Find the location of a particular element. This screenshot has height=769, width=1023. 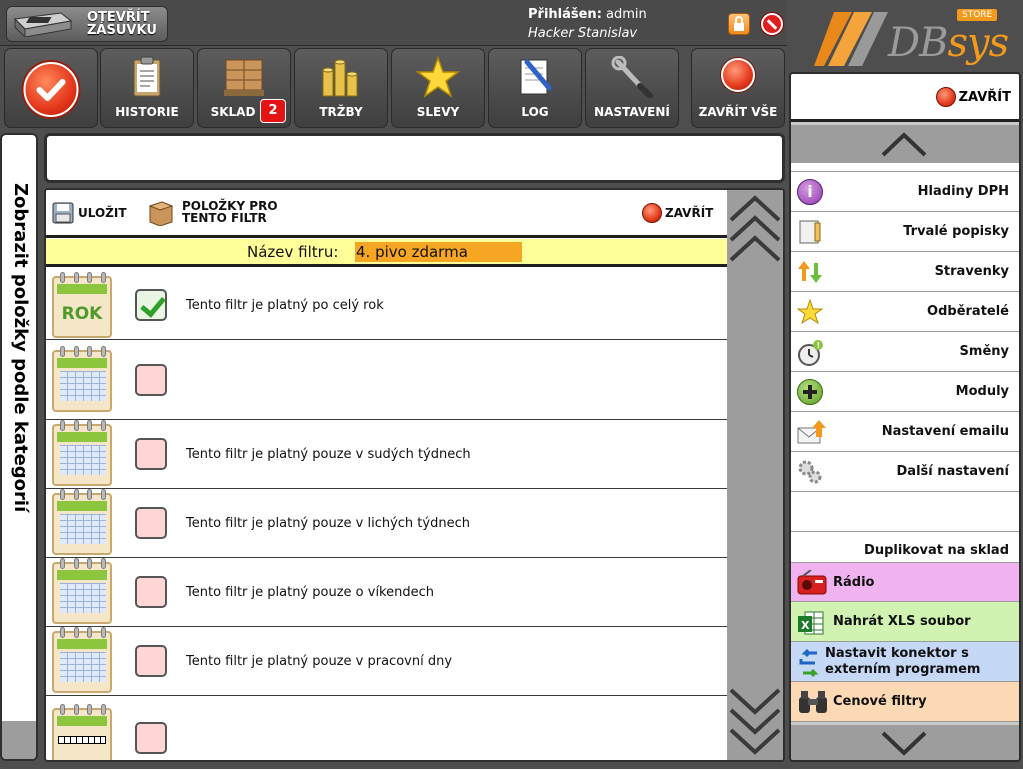

calendar-year-icon: ROK is located at coordinates (82, 305).